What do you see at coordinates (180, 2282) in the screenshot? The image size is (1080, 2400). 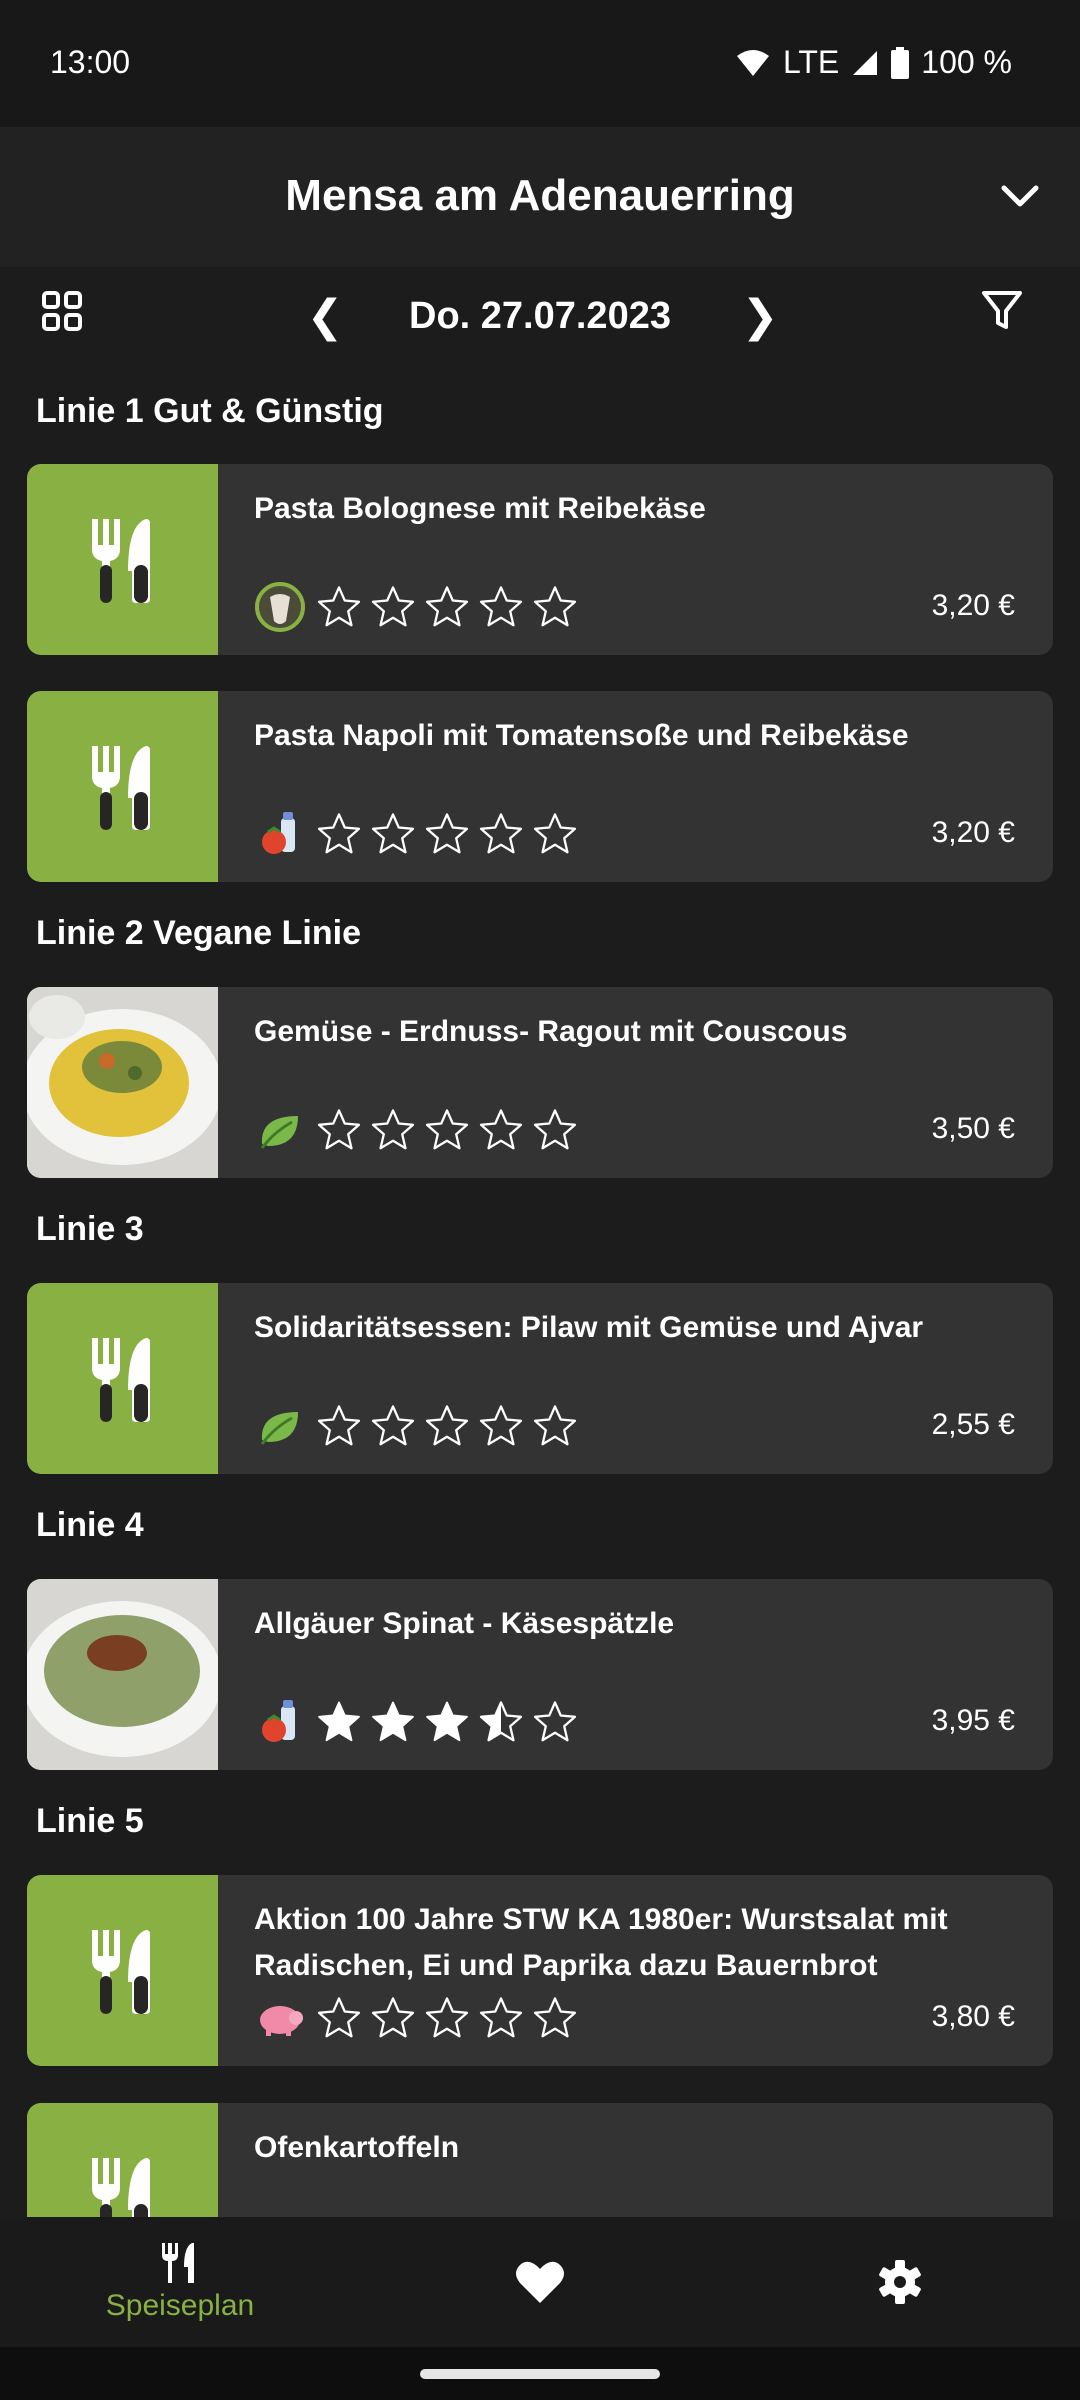 I see `nav-menu: Speiseplan` at bounding box center [180, 2282].